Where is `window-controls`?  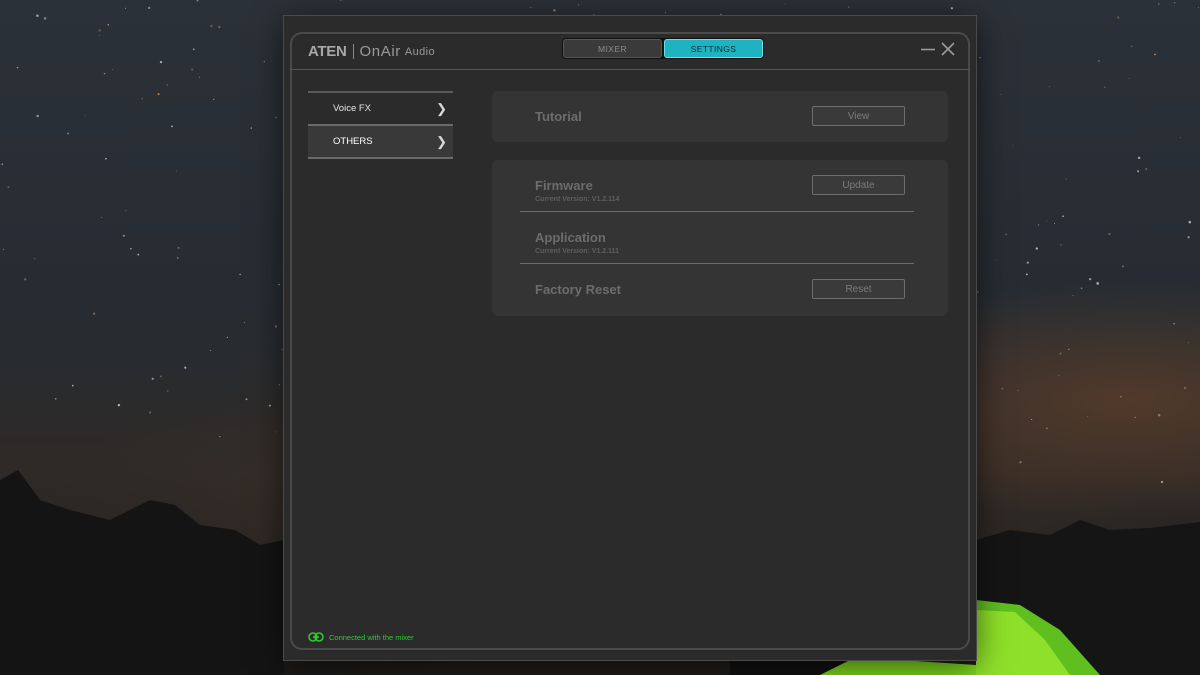
window-controls is located at coordinates (938, 49).